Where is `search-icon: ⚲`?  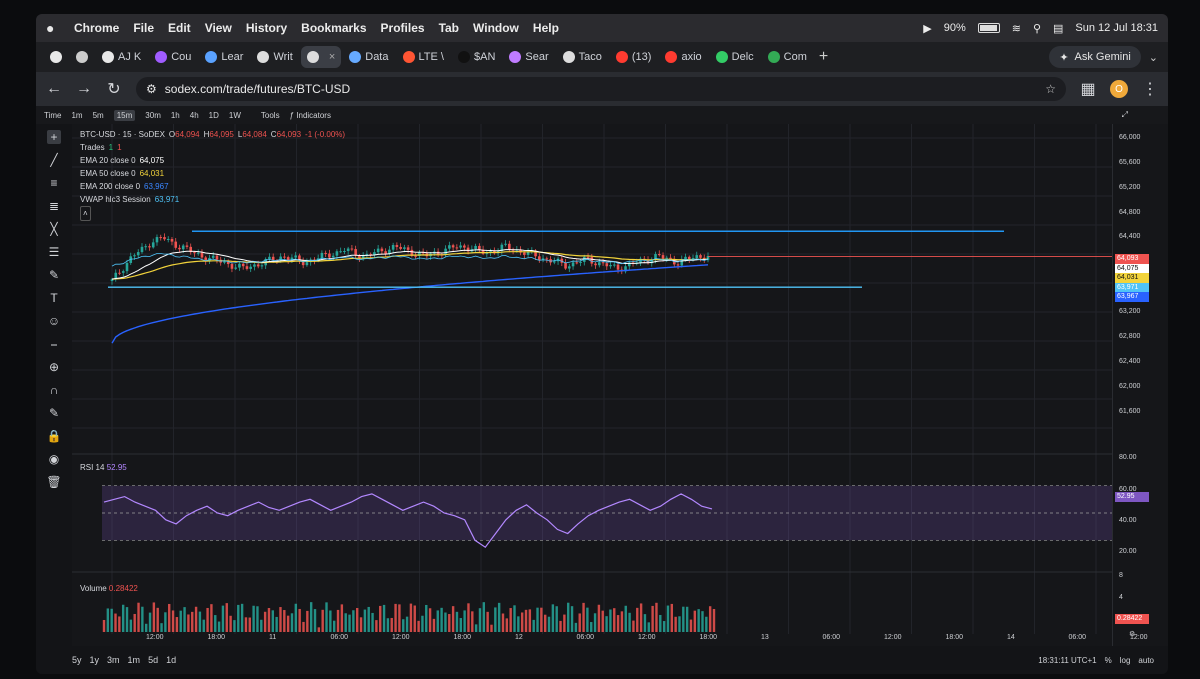
search-icon: ⚲ is located at coordinates (1037, 28).